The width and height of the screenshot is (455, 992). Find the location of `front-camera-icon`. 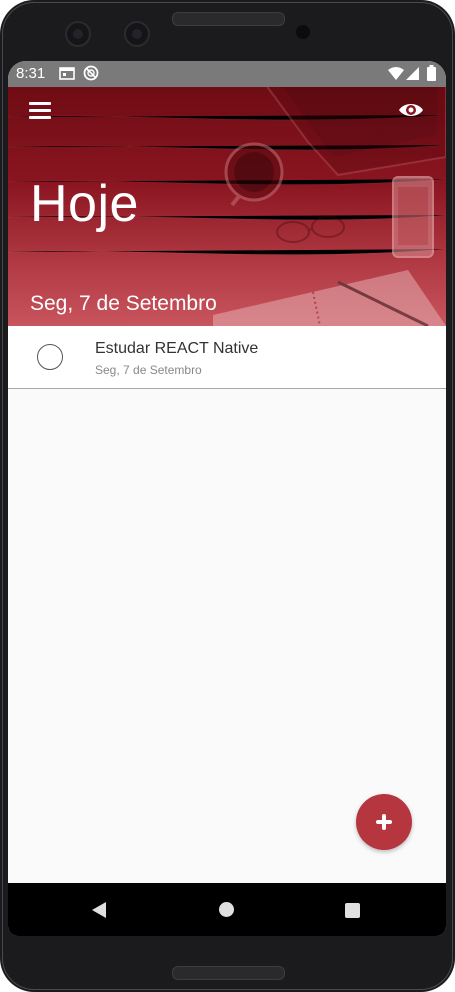

front-camera-icon is located at coordinates (78, 34).